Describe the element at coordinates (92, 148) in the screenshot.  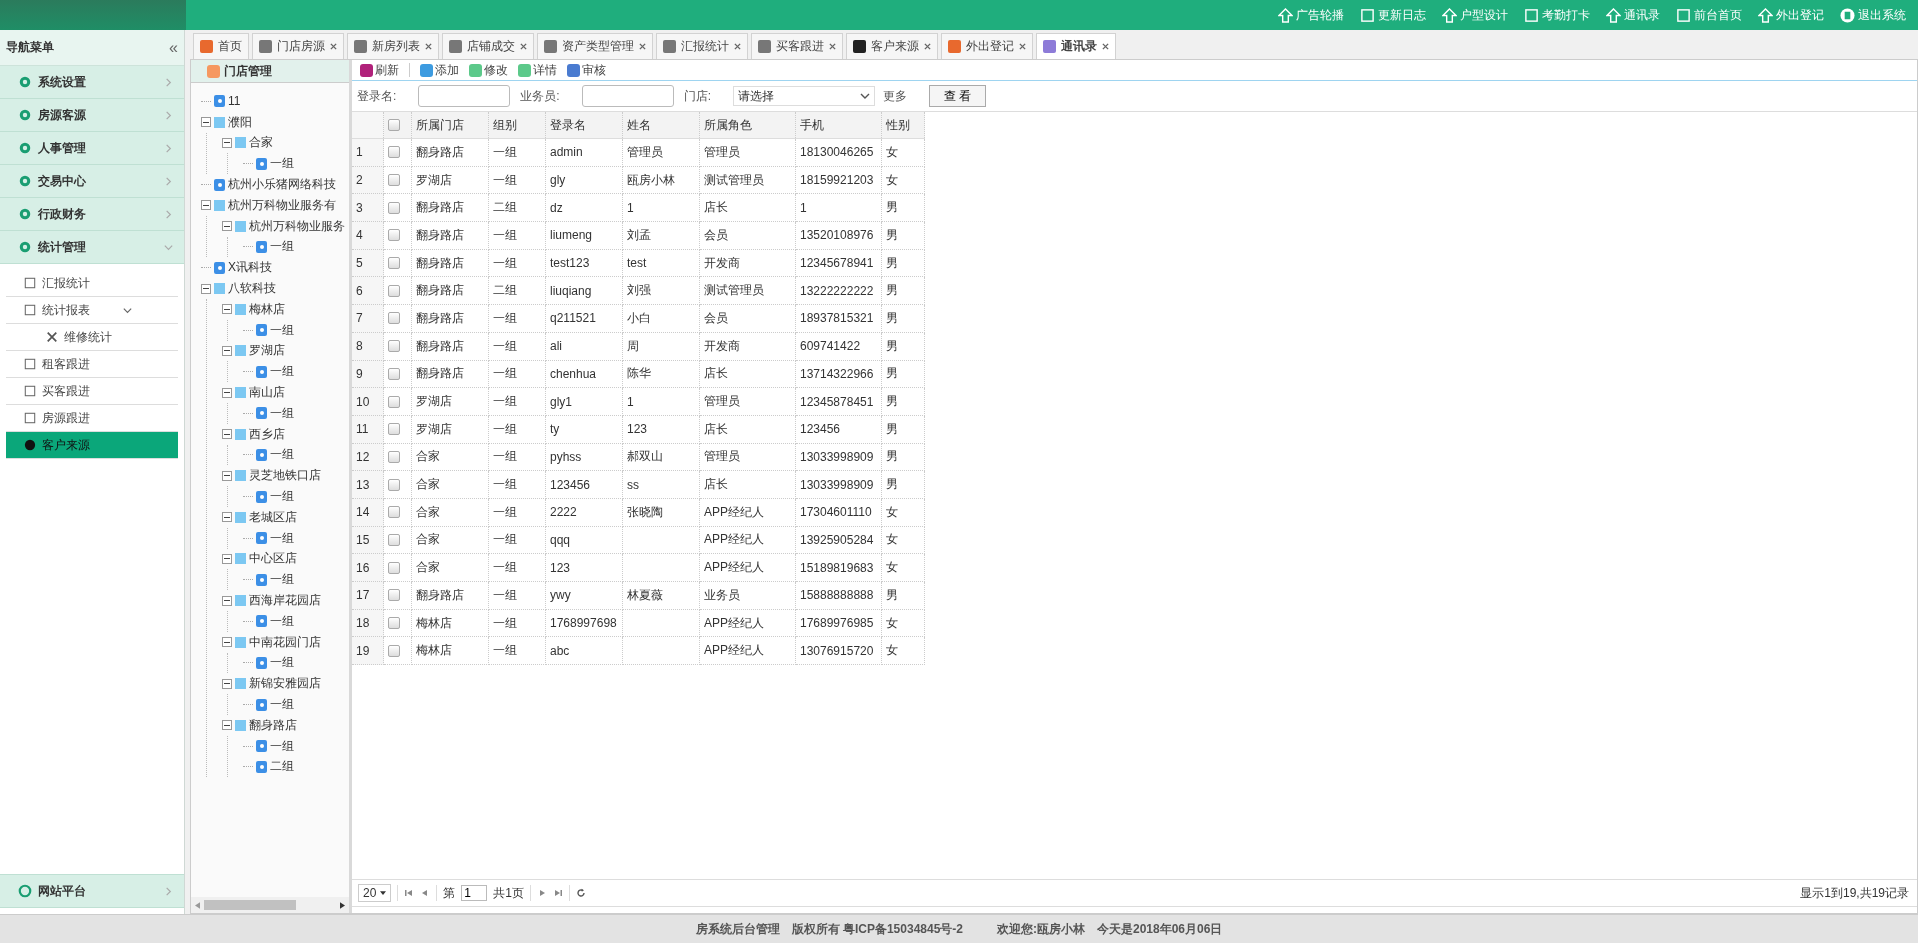
I see `menu-group: 人事管理` at that location.